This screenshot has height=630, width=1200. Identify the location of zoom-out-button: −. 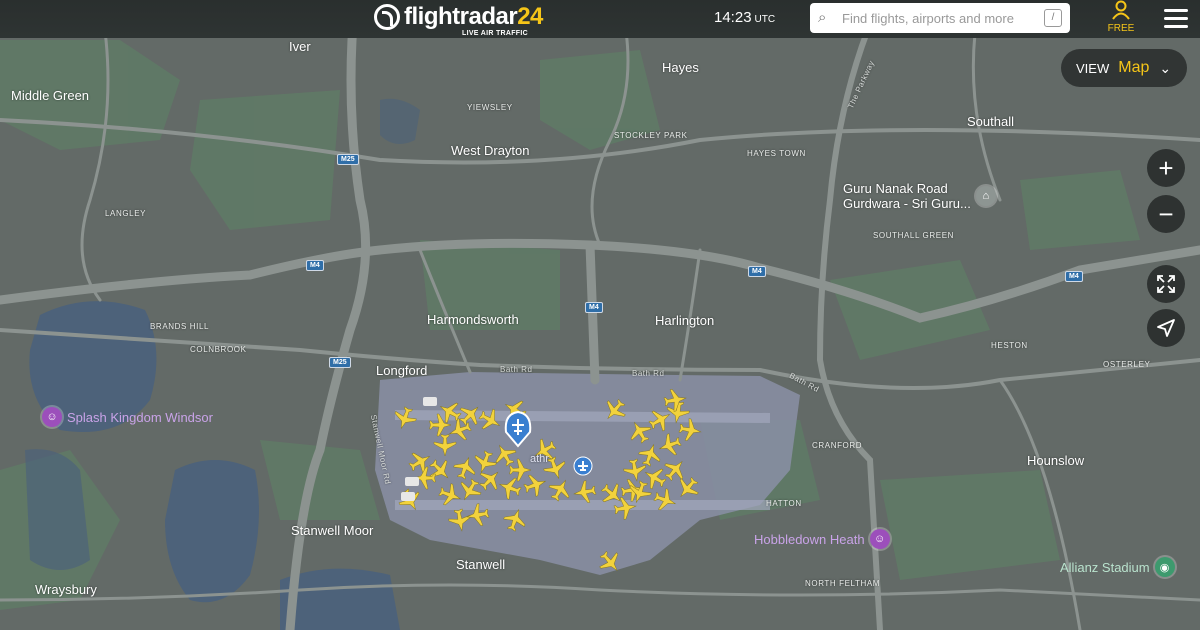
(1166, 214).